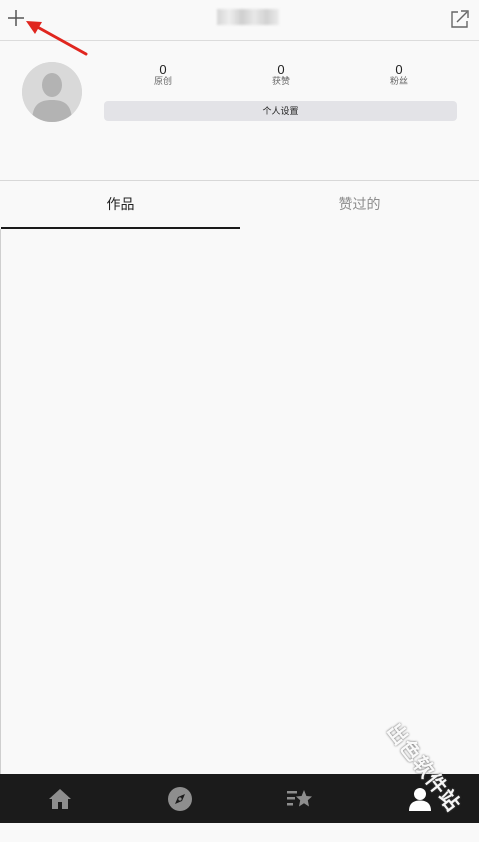 The height and width of the screenshot is (842, 479). I want to click on starred-list-icon, so click(299, 798).